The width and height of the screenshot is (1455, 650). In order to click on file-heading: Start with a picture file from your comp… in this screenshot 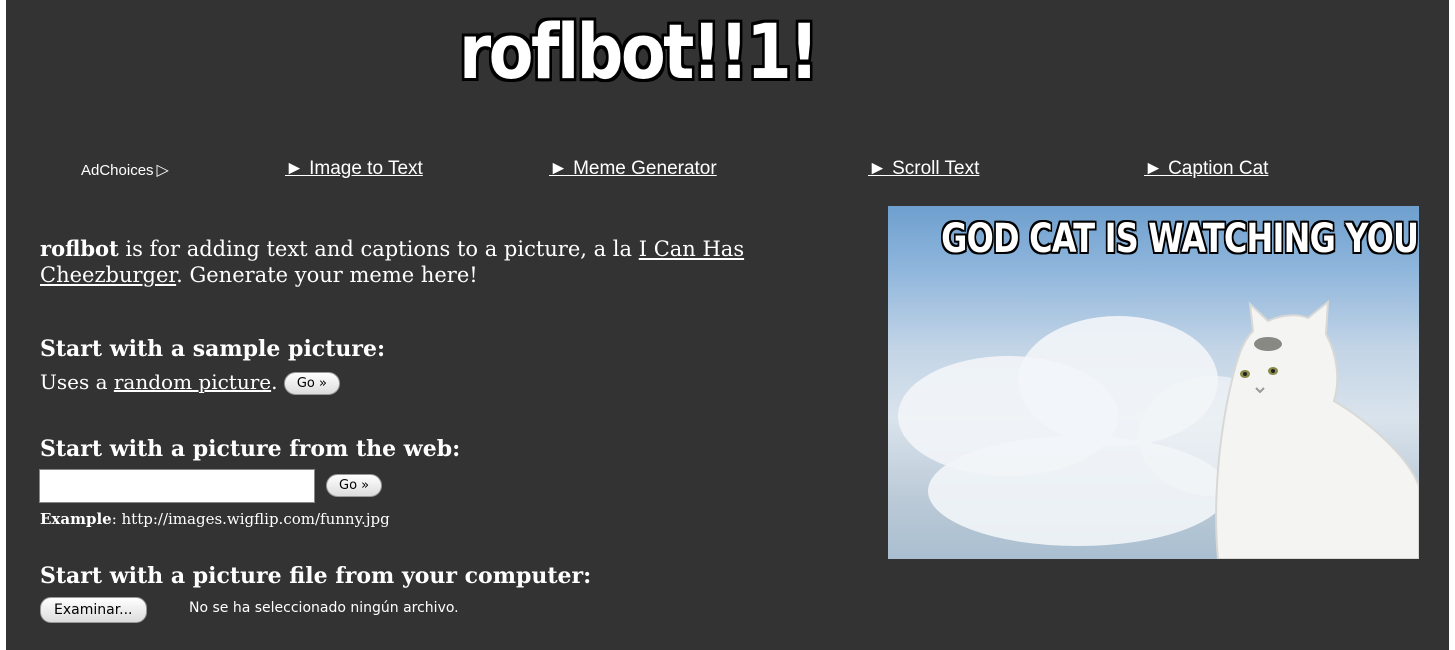, I will do `click(316, 576)`.